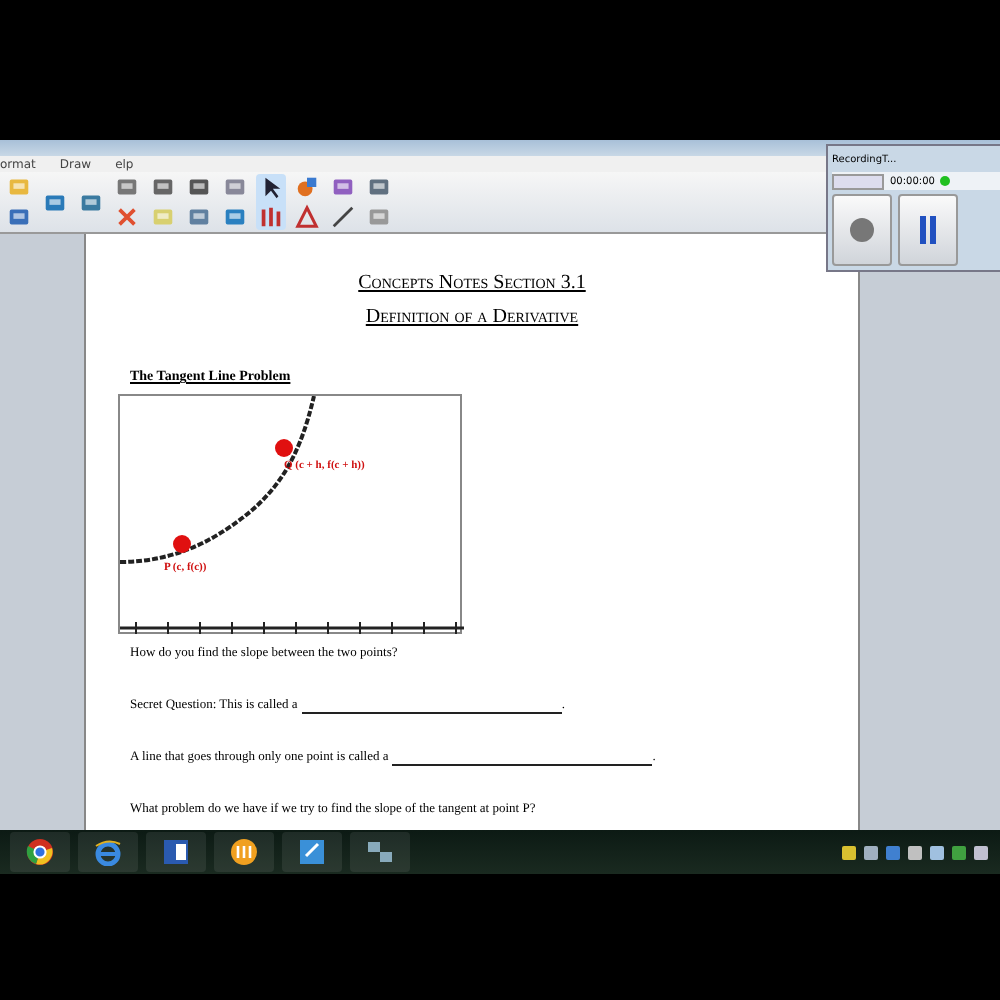 The width and height of the screenshot is (1000, 1000). I want to click on record-icon, so click(862, 230).